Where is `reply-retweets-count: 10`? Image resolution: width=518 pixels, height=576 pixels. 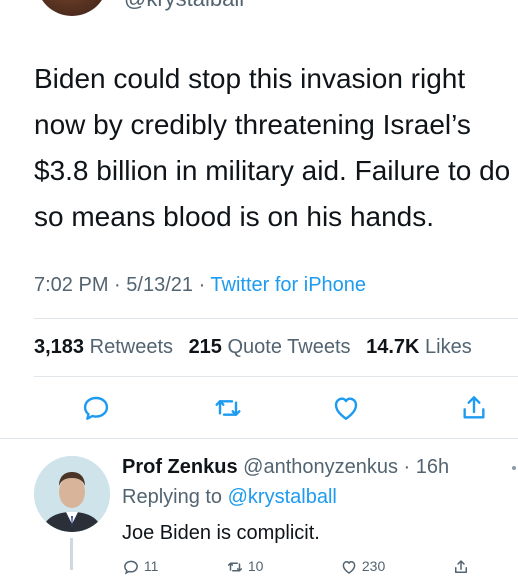 reply-retweets-count: 10 is located at coordinates (255, 566).